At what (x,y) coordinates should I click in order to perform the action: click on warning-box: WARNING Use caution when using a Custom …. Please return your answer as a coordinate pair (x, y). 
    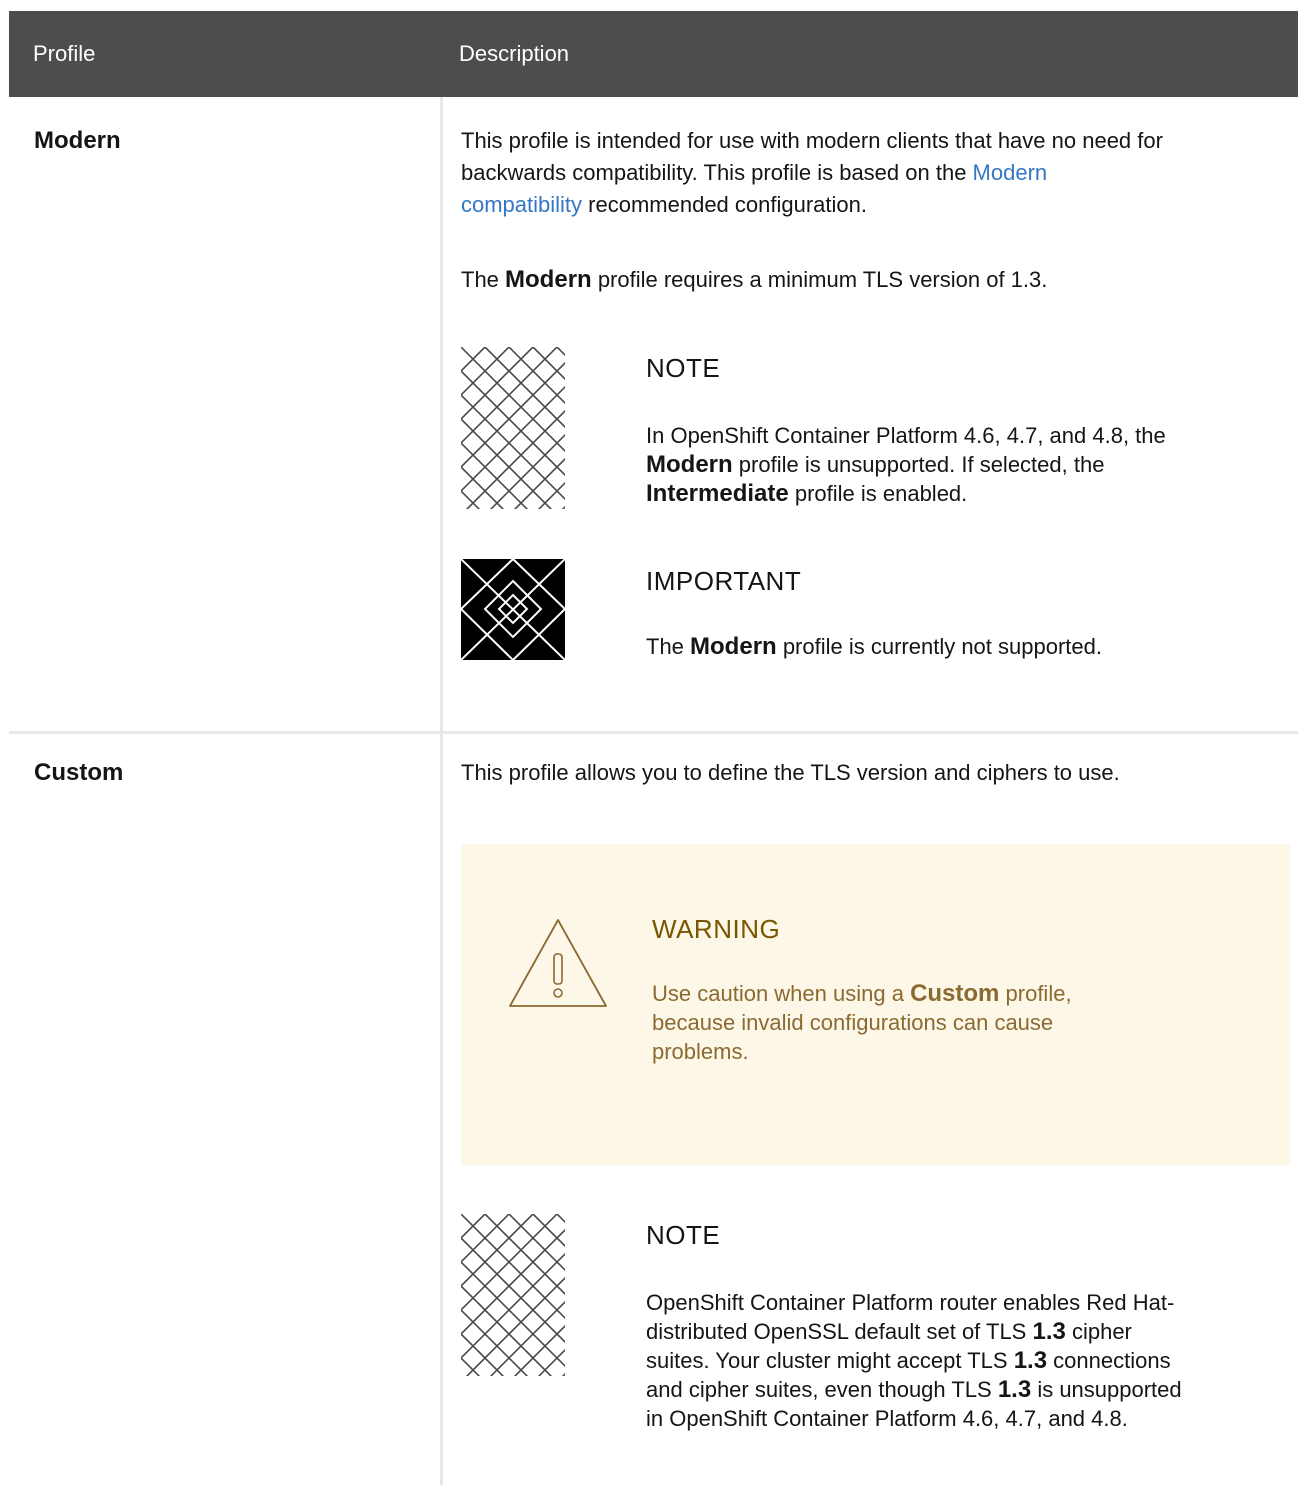
    Looking at the image, I should click on (875, 1004).